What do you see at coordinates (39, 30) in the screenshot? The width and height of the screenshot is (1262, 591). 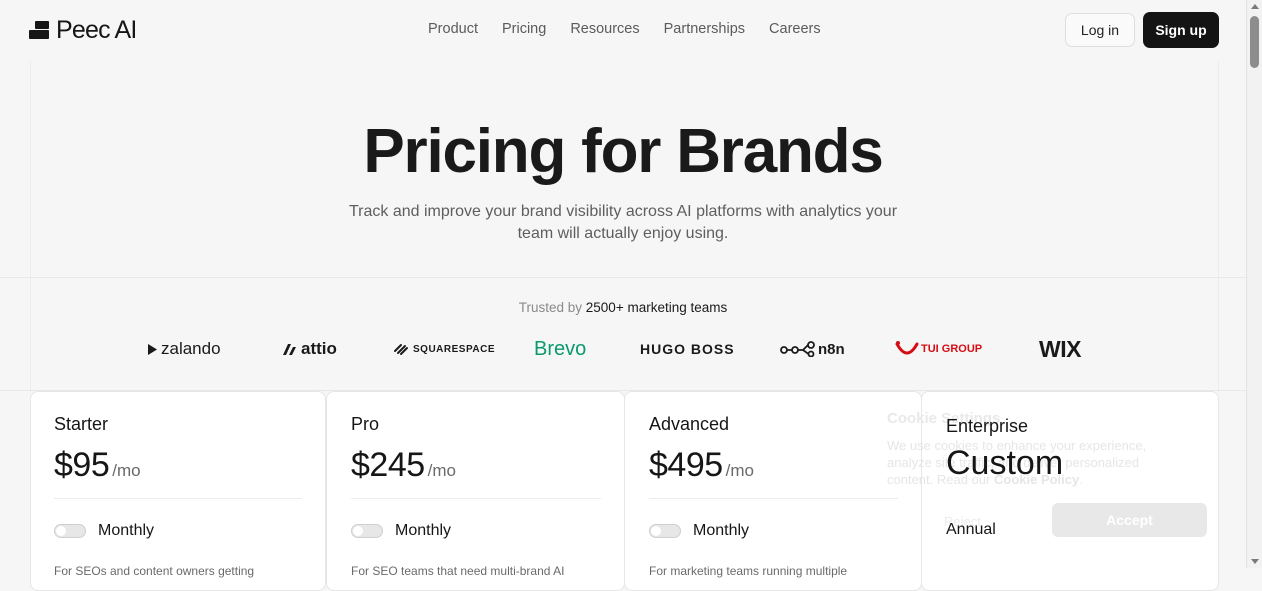 I see `peec-logo-icon` at bounding box center [39, 30].